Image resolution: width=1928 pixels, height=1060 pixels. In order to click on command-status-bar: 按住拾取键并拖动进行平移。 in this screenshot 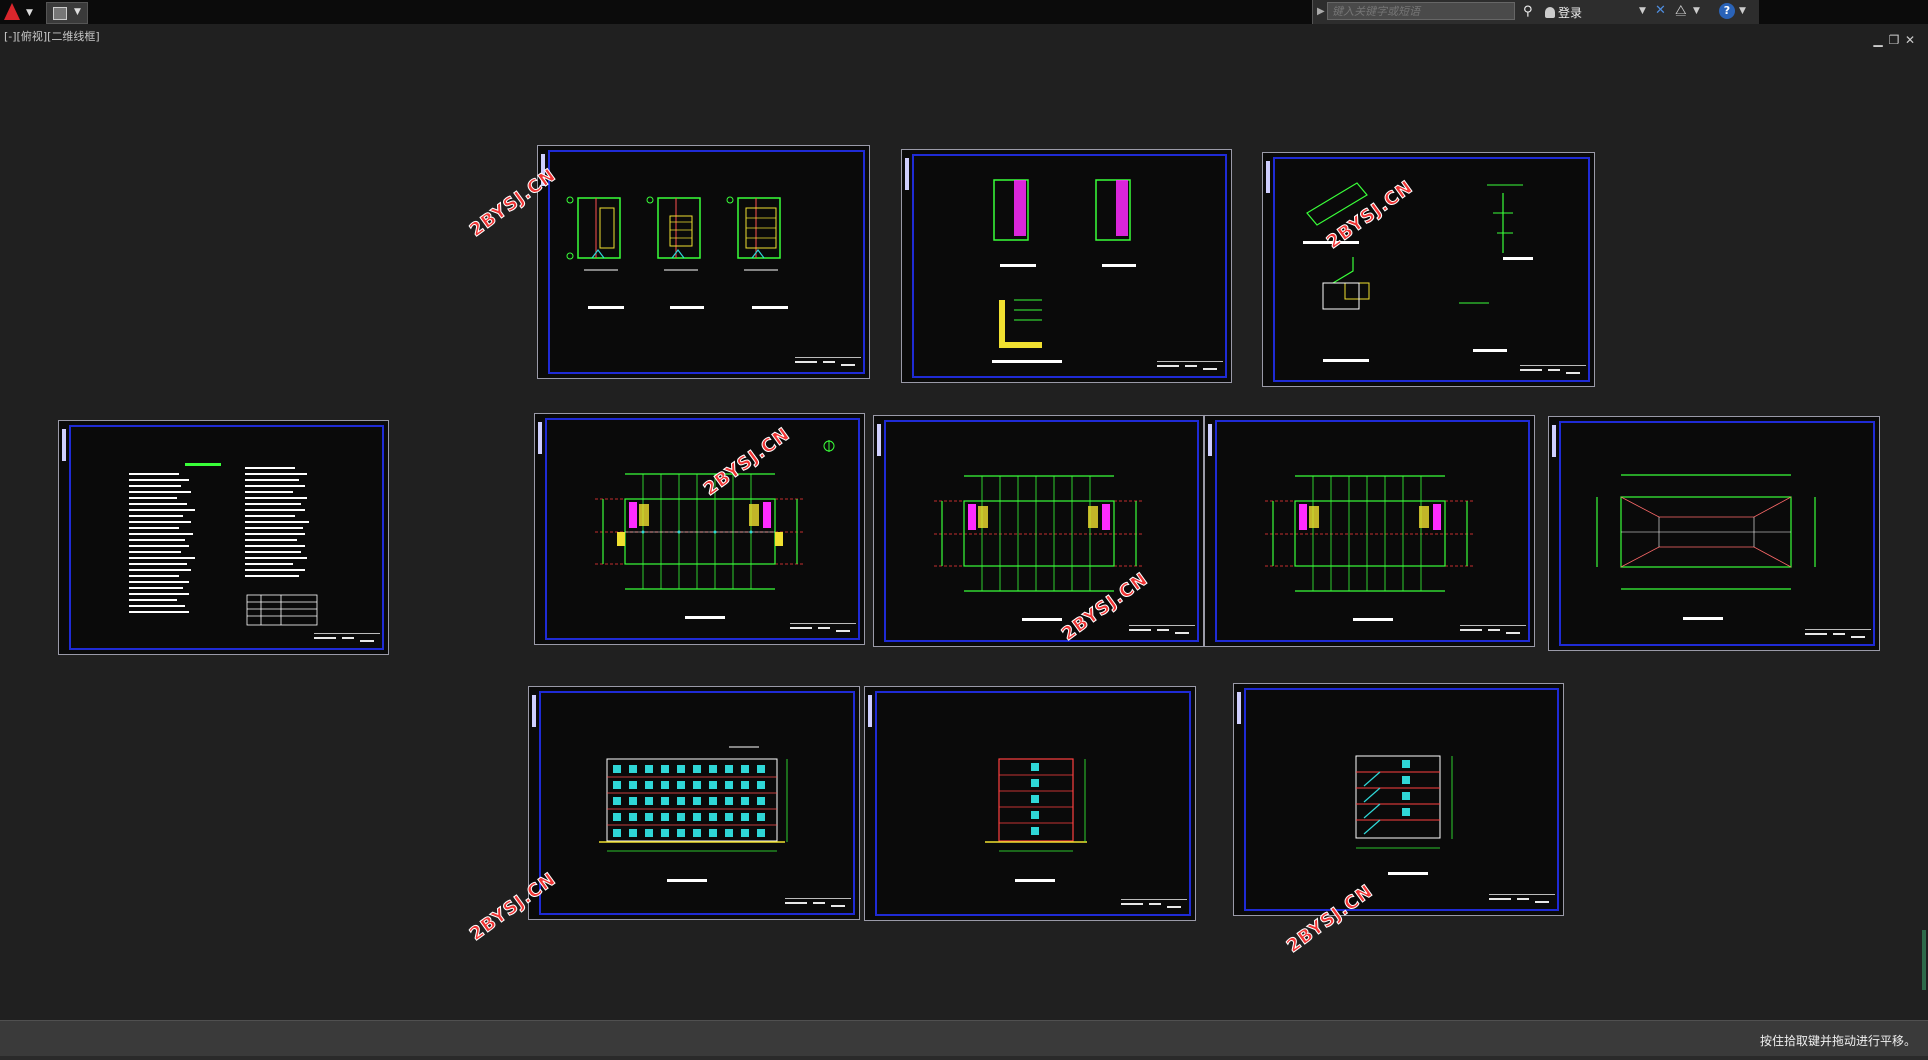, I will do `click(964, 1038)`.